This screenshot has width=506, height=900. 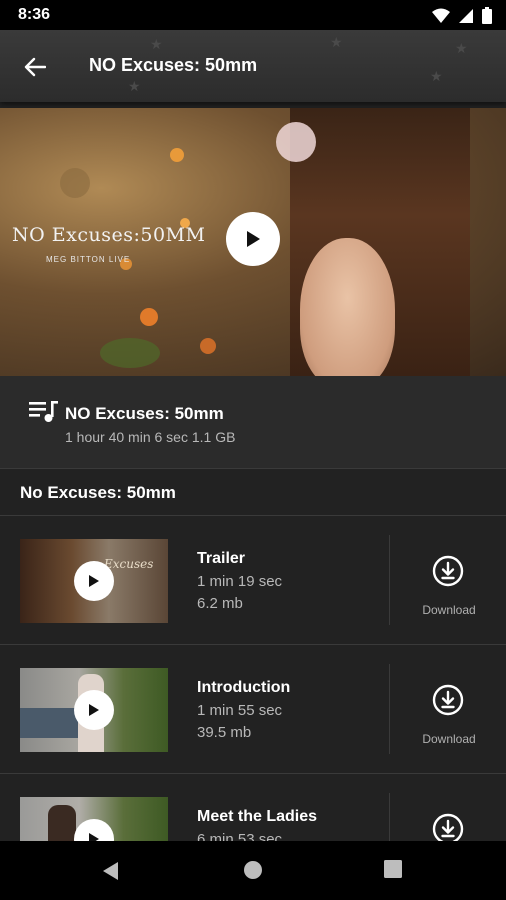 I want to click on thumbnail-person, so click(x=62, y=823).